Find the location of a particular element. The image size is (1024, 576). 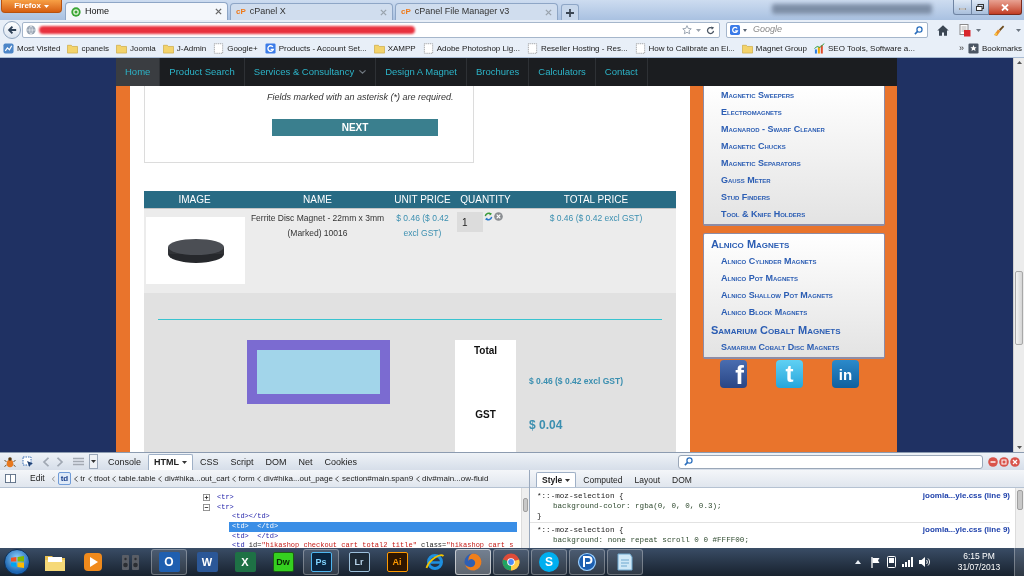

category-link: Alnico Pot Magnets is located at coordinates (759, 278).